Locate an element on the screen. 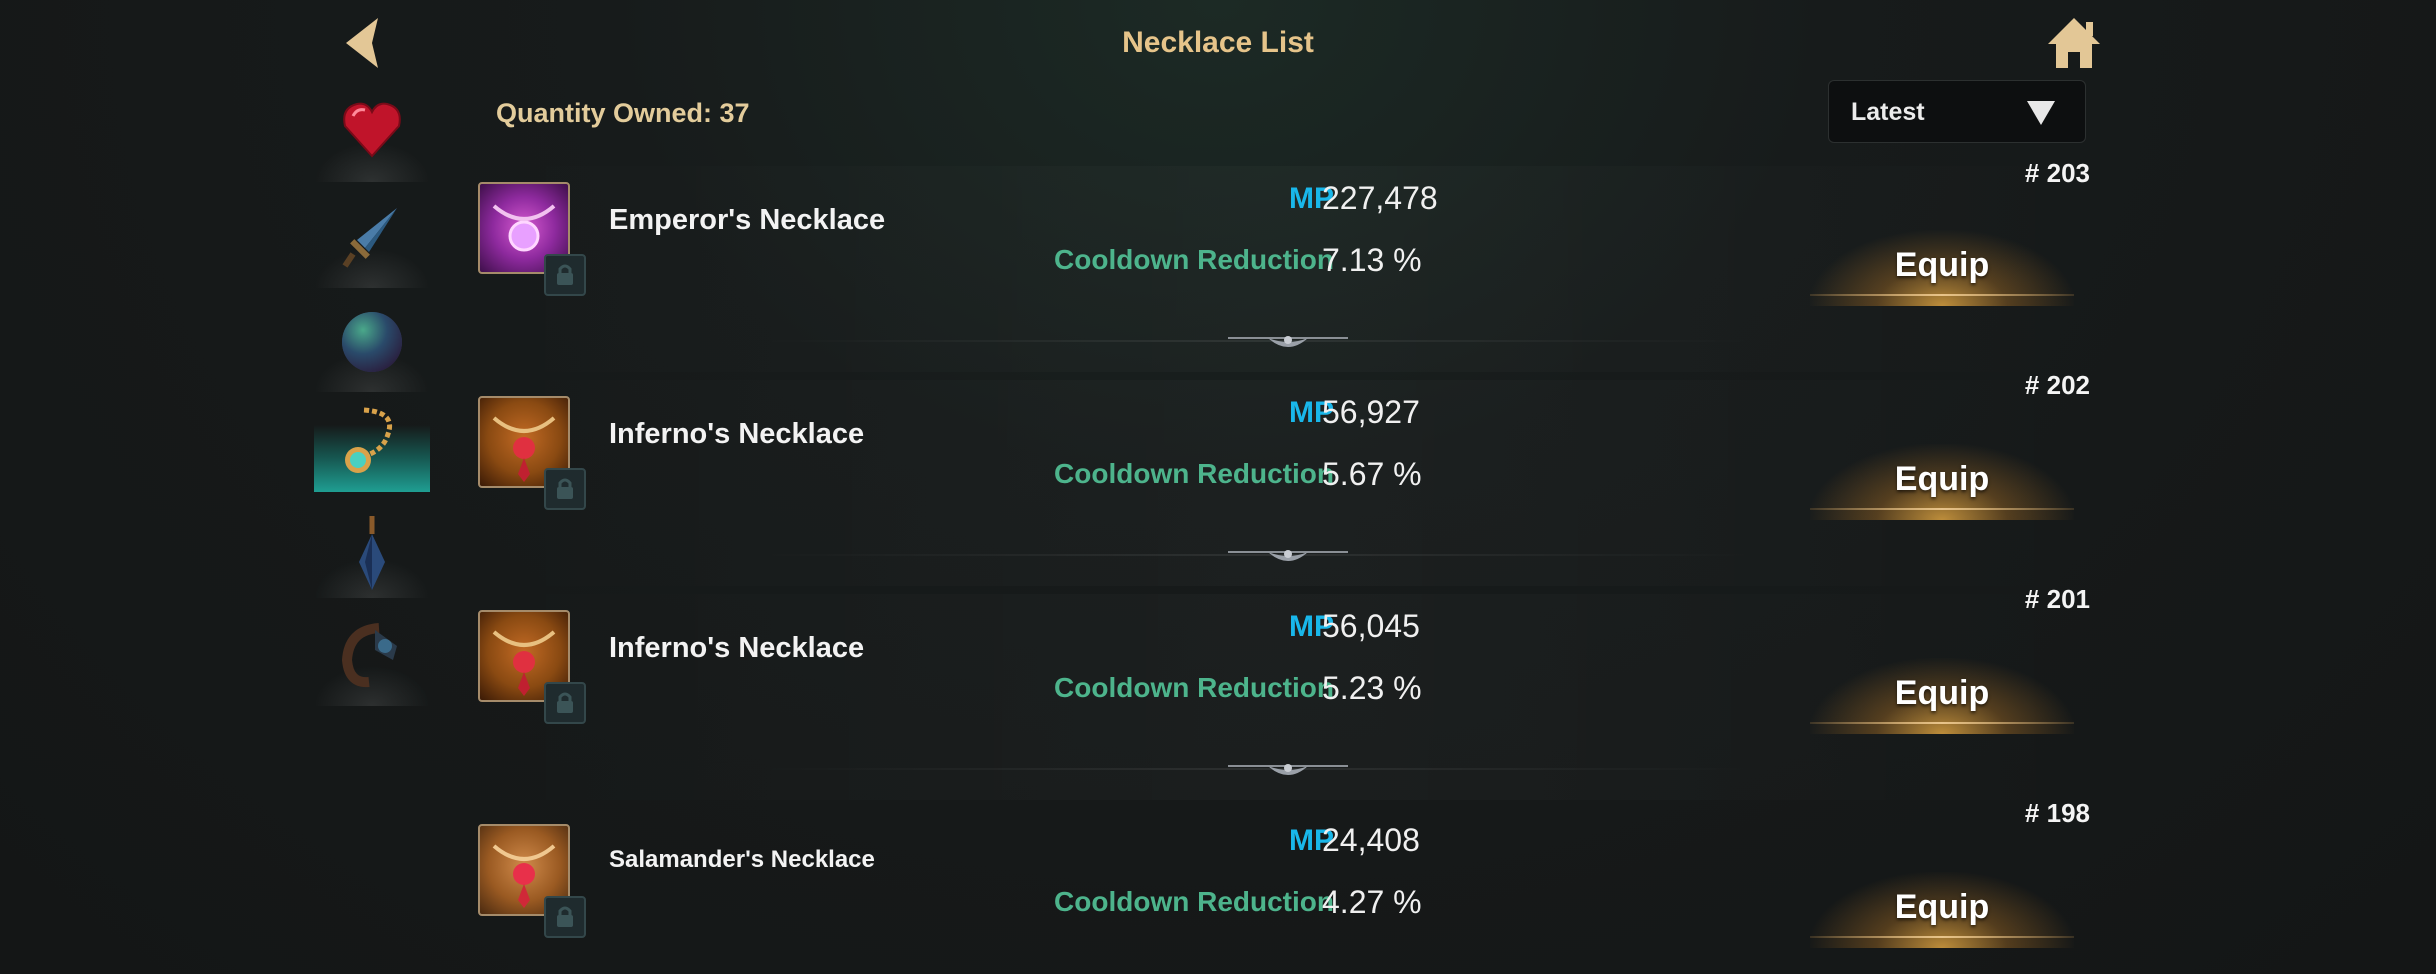 This screenshot has height=974, width=2436. necklace-icon is located at coordinates (368, 440).